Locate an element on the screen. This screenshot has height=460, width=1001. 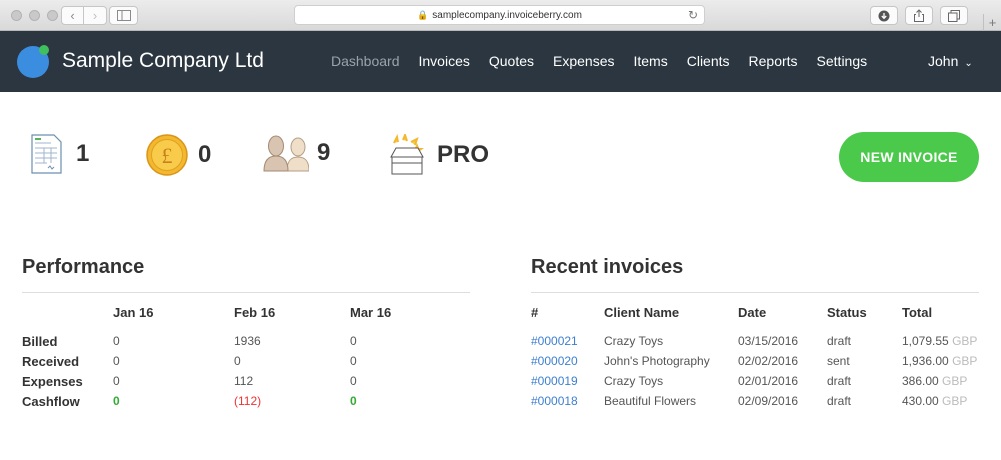
downloads-button is located at coordinates (884, 15).